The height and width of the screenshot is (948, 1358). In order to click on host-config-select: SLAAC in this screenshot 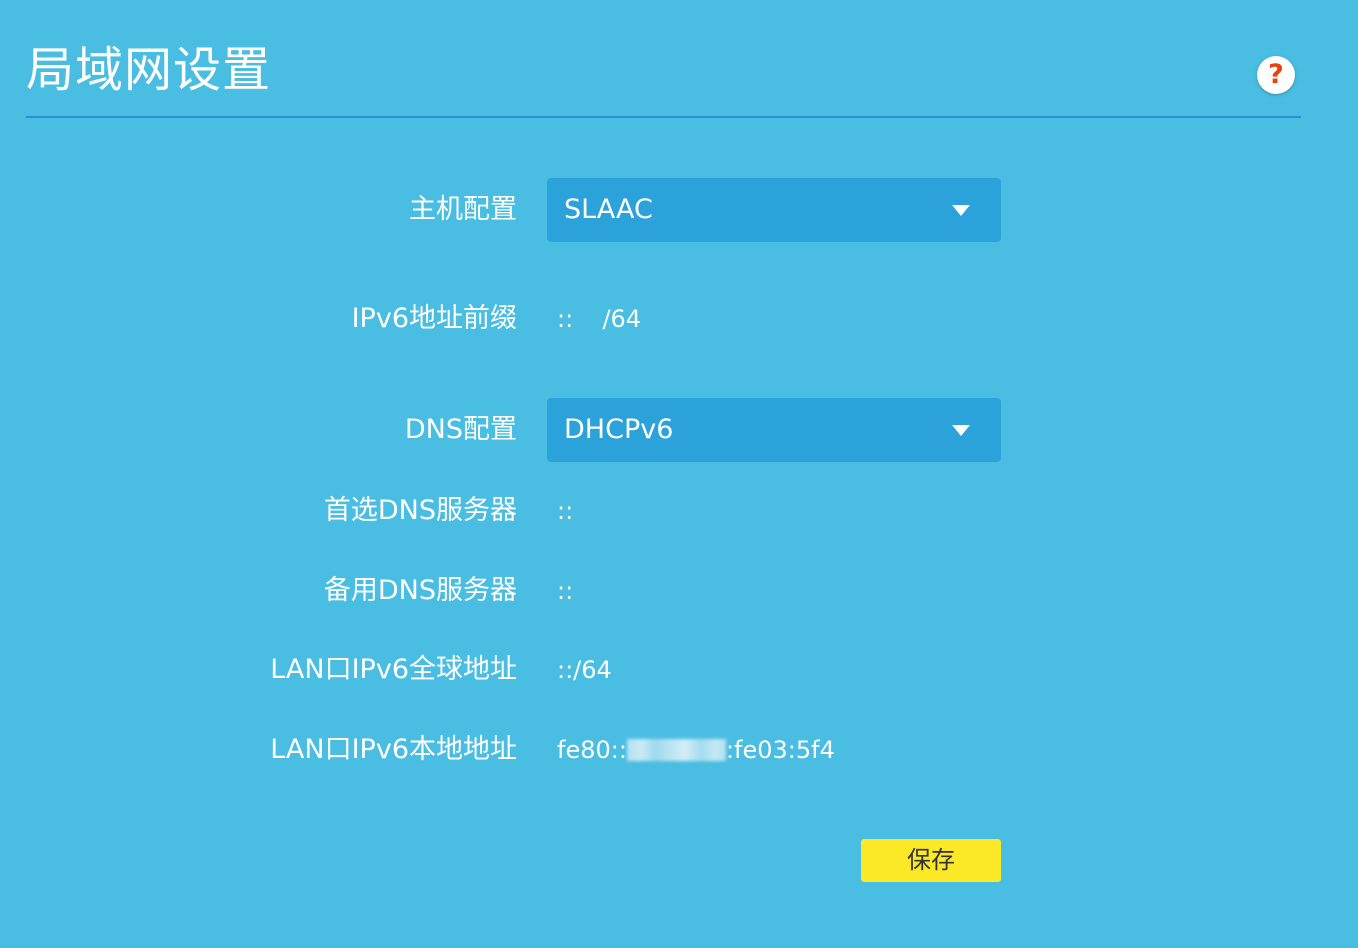, I will do `click(774, 210)`.